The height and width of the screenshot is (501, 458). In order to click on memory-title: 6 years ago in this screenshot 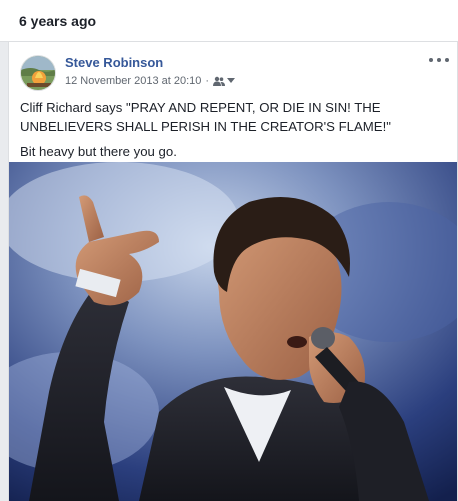, I will do `click(58, 21)`.